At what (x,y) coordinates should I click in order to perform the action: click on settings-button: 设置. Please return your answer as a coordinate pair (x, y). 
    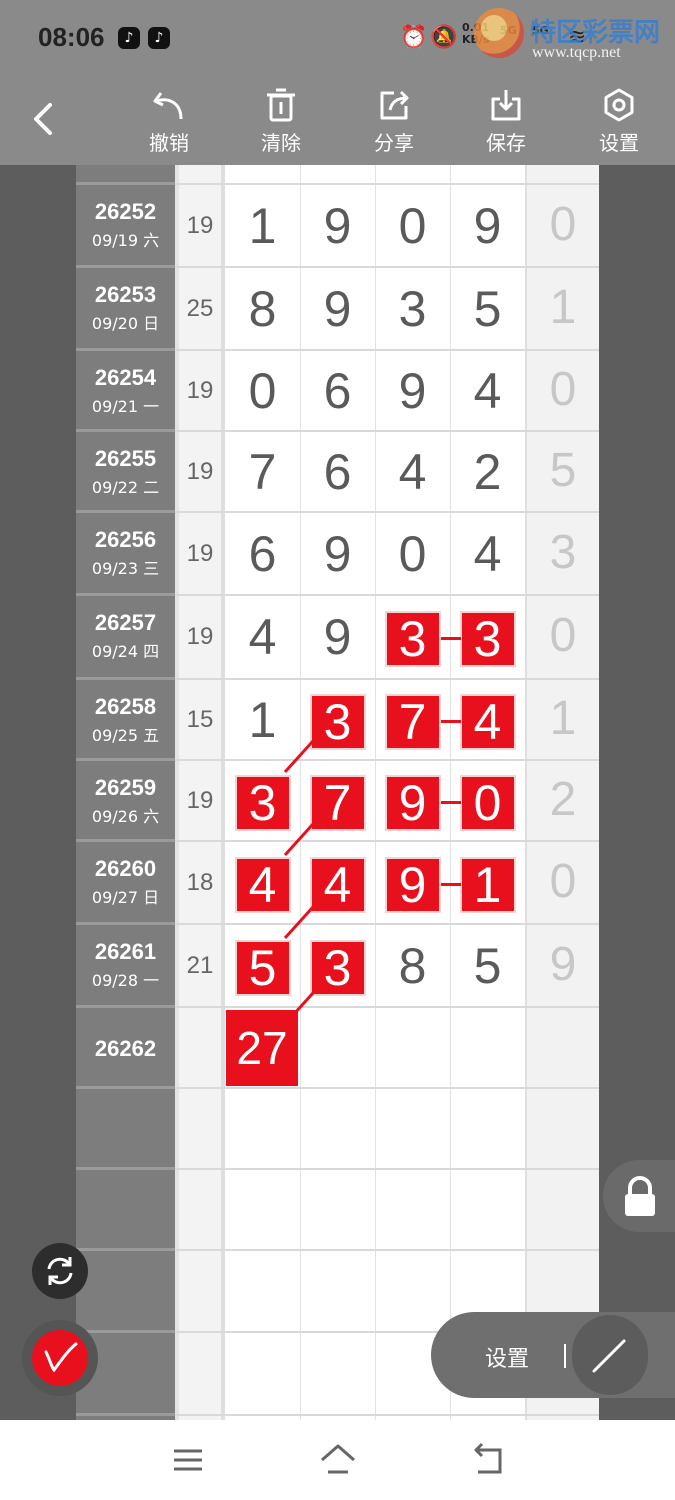
    Looking at the image, I should click on (619, 122).